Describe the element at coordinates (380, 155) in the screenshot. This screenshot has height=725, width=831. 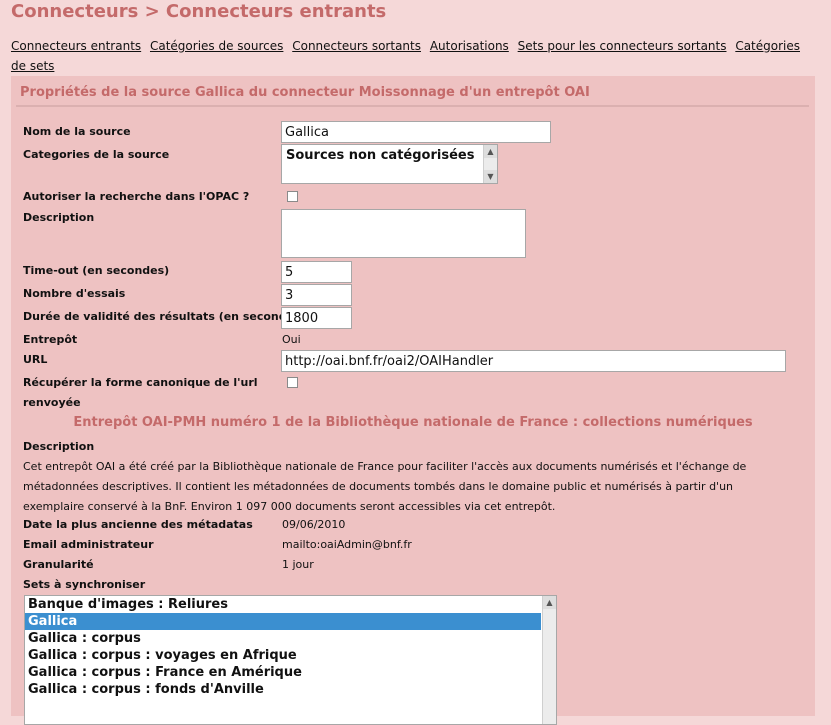
I see `categories-option: Sources non catégorisées` at that location.